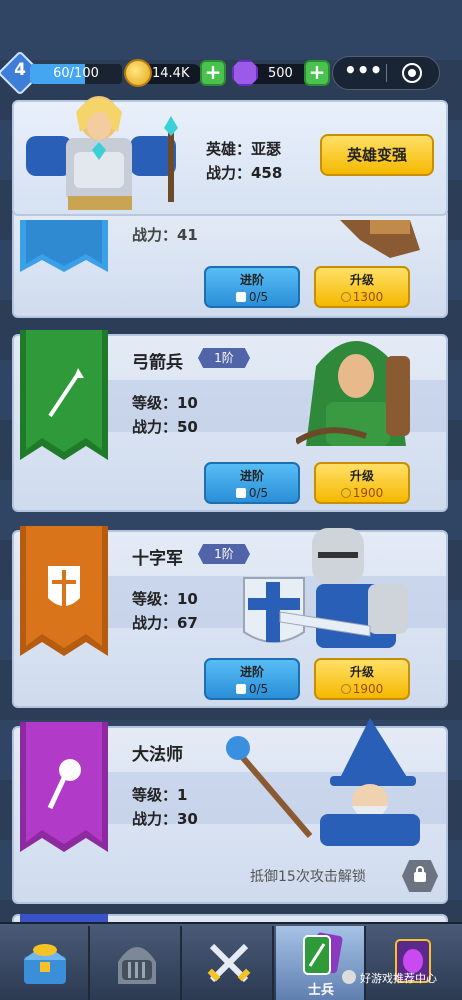 This screenshot has width=462, height=1000. I want to click on nav-tab-battle, so click(229, 963).